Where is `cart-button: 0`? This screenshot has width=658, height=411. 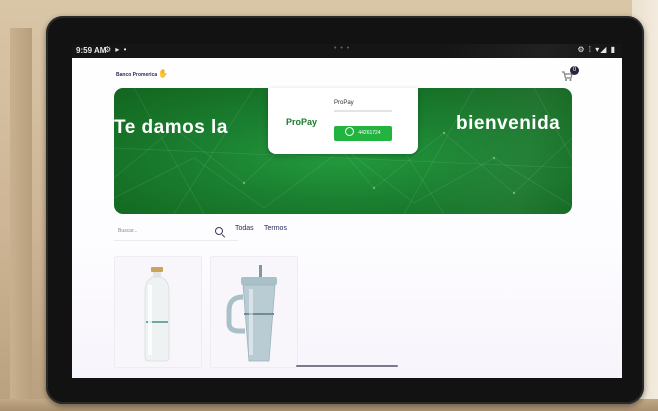
cart-button: 0 is located at coordinates (570, 75).